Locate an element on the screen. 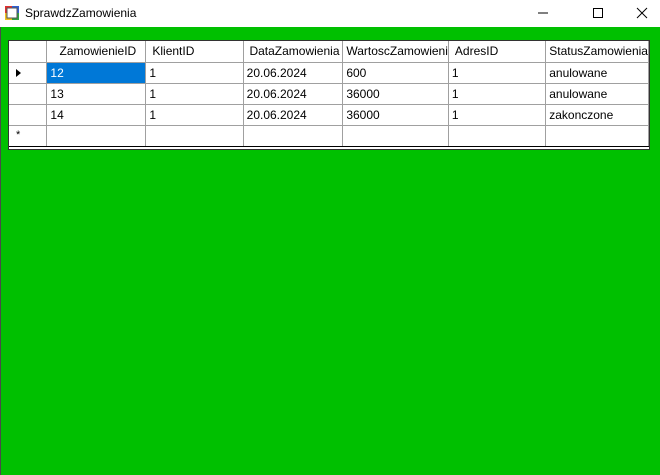 Image resolution: width=660 pixels, height=475 pixels. close-button is located at coordinates (639, 13).